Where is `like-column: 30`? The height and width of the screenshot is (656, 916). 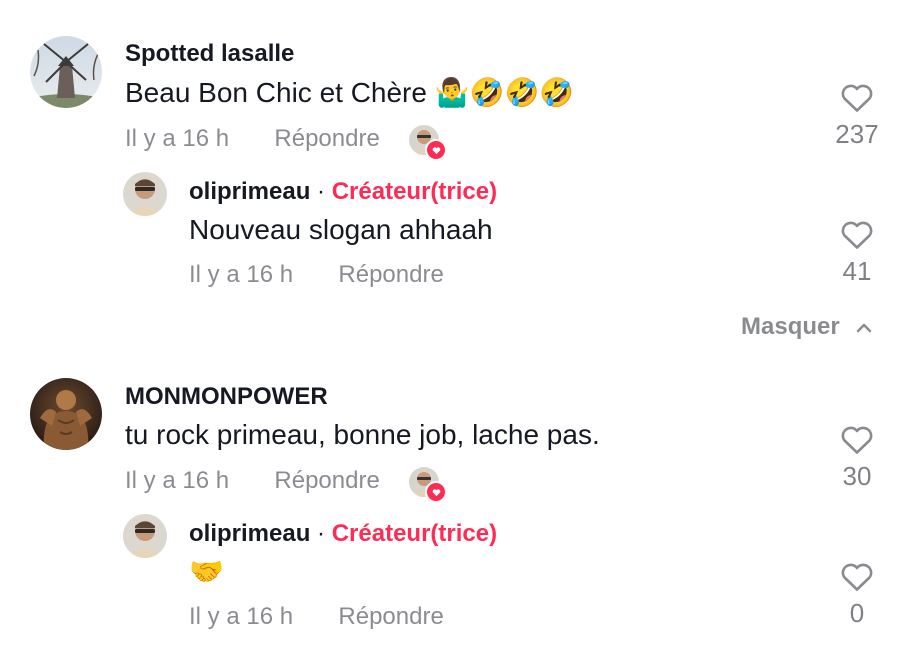
like-column: 30 is located at coordinates (857, 457).